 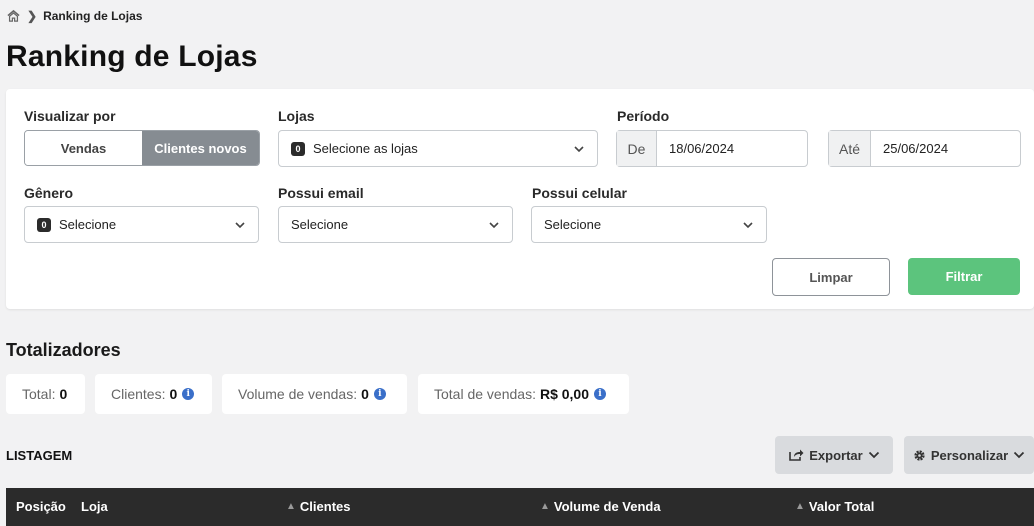 I want to click on date-from-value: 18/06/2024, so click(x=695, y=148).